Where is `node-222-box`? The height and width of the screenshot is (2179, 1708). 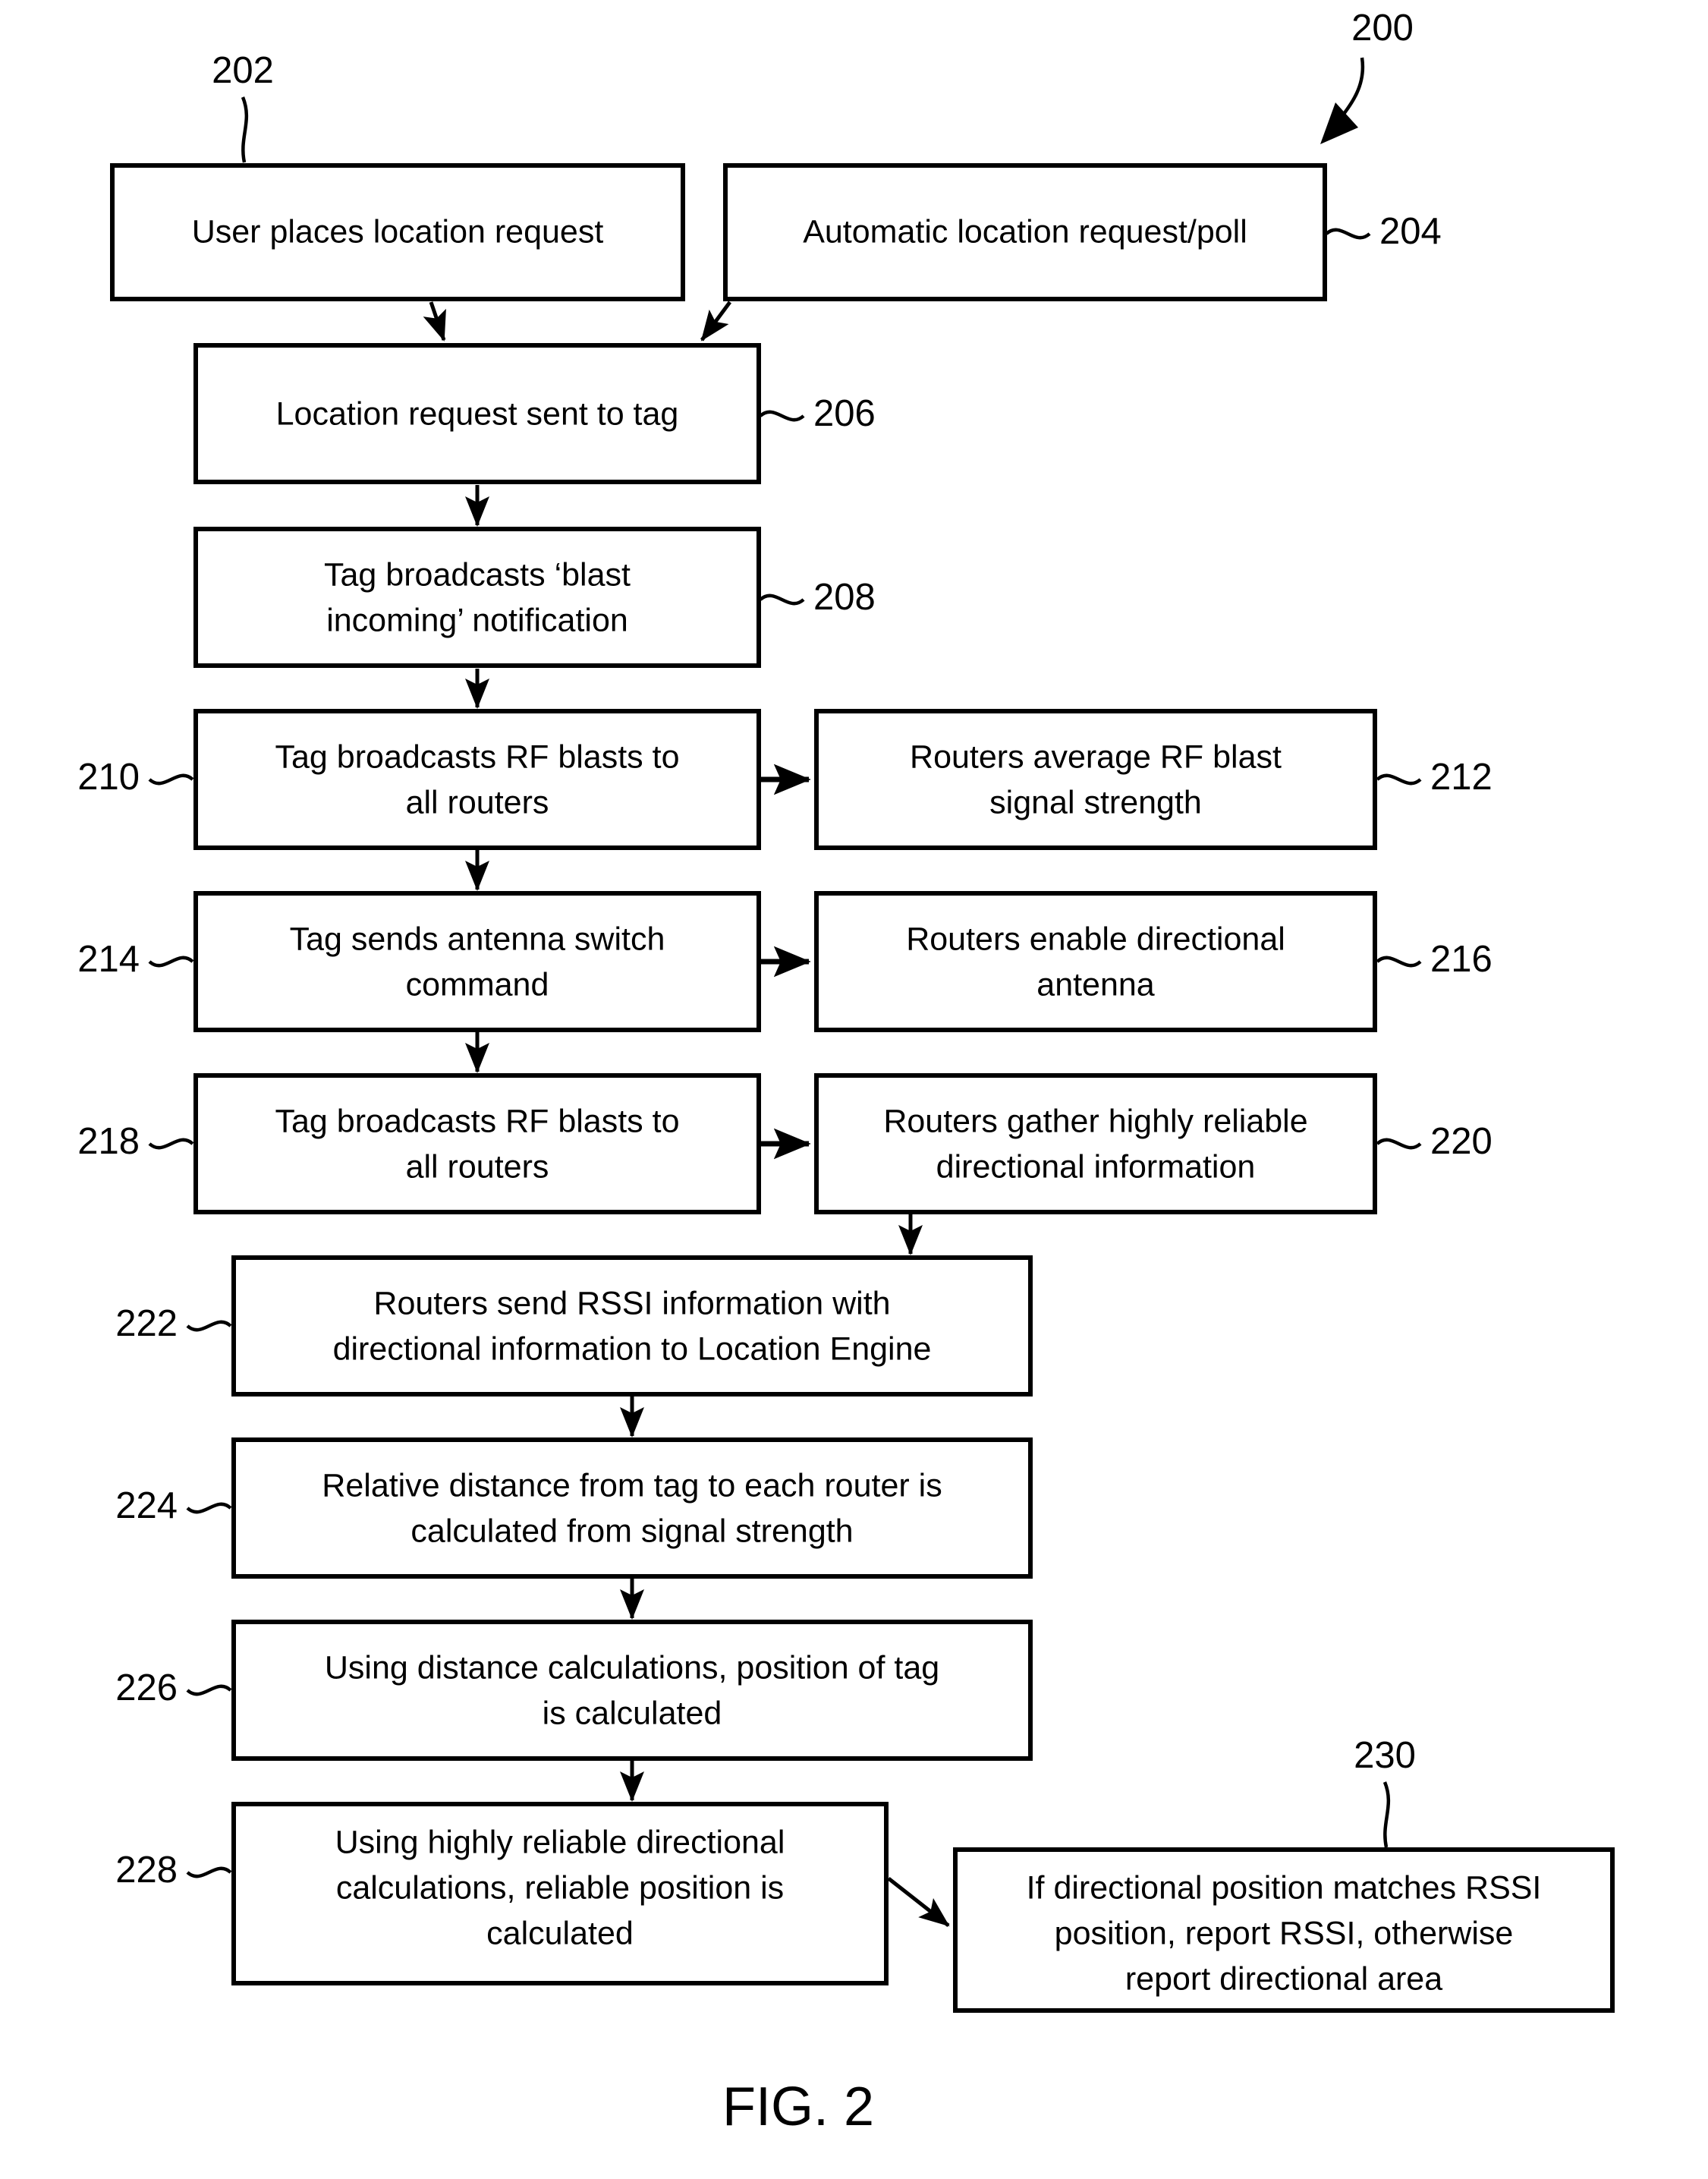 node-222-box is located at coordinates (632, 1326).